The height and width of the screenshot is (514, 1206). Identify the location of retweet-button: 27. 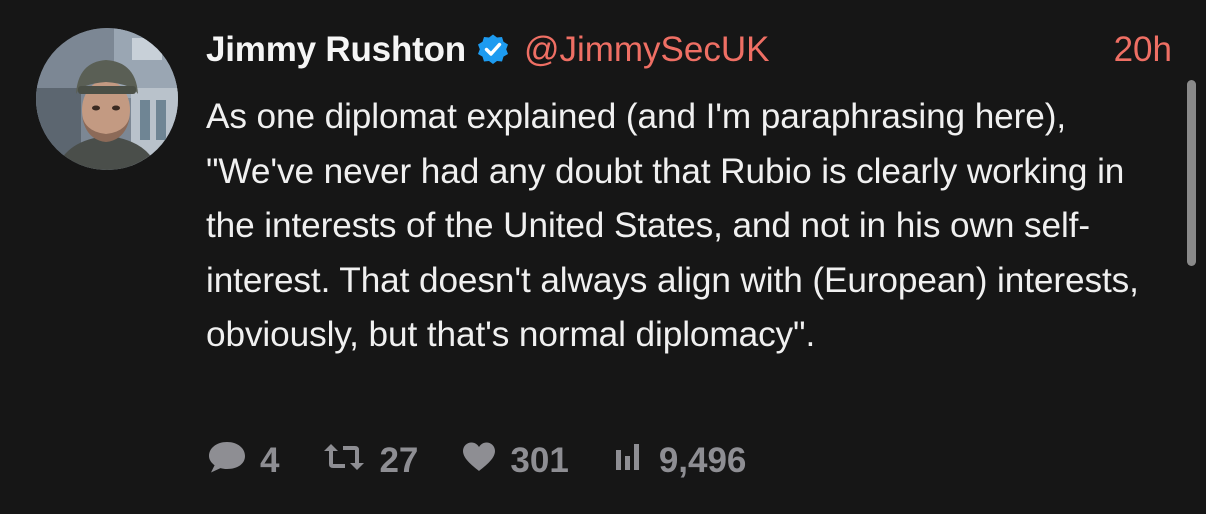
(369, 461).